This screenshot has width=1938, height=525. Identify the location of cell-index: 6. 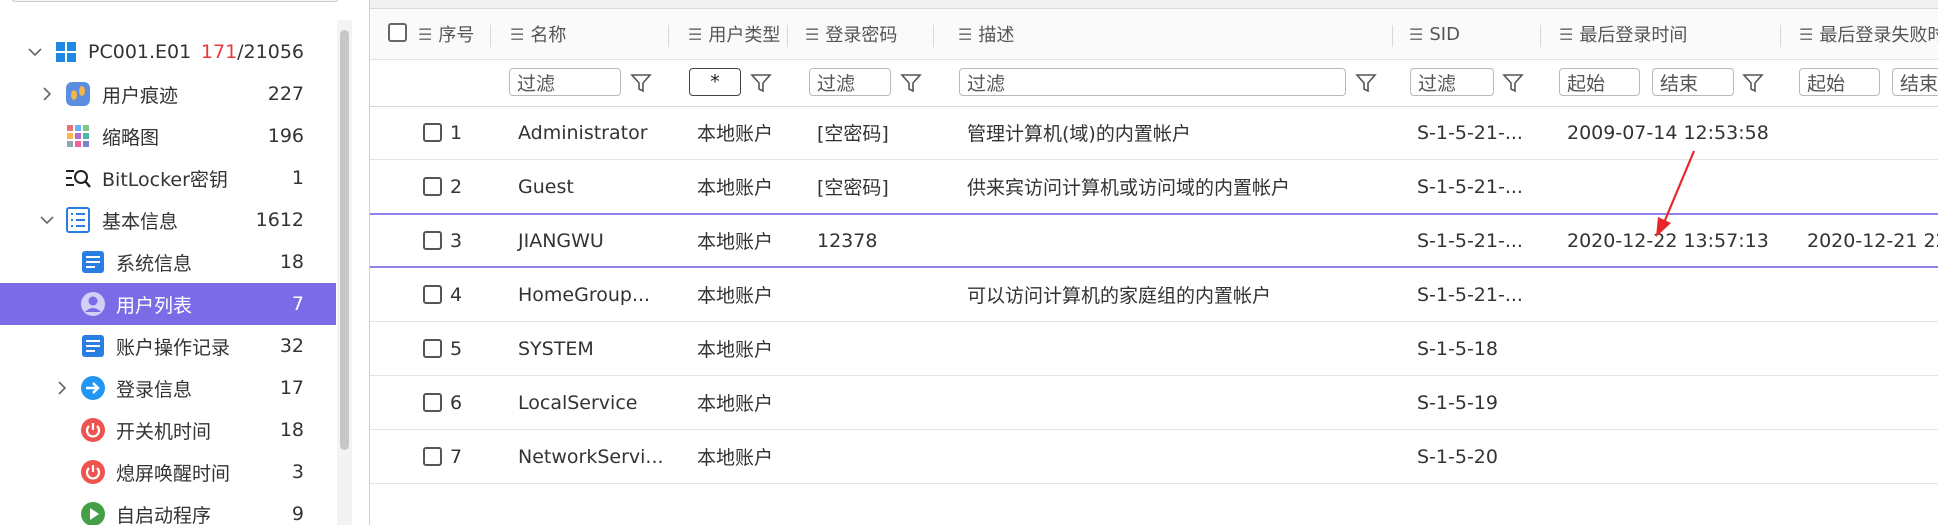
(456, 402).